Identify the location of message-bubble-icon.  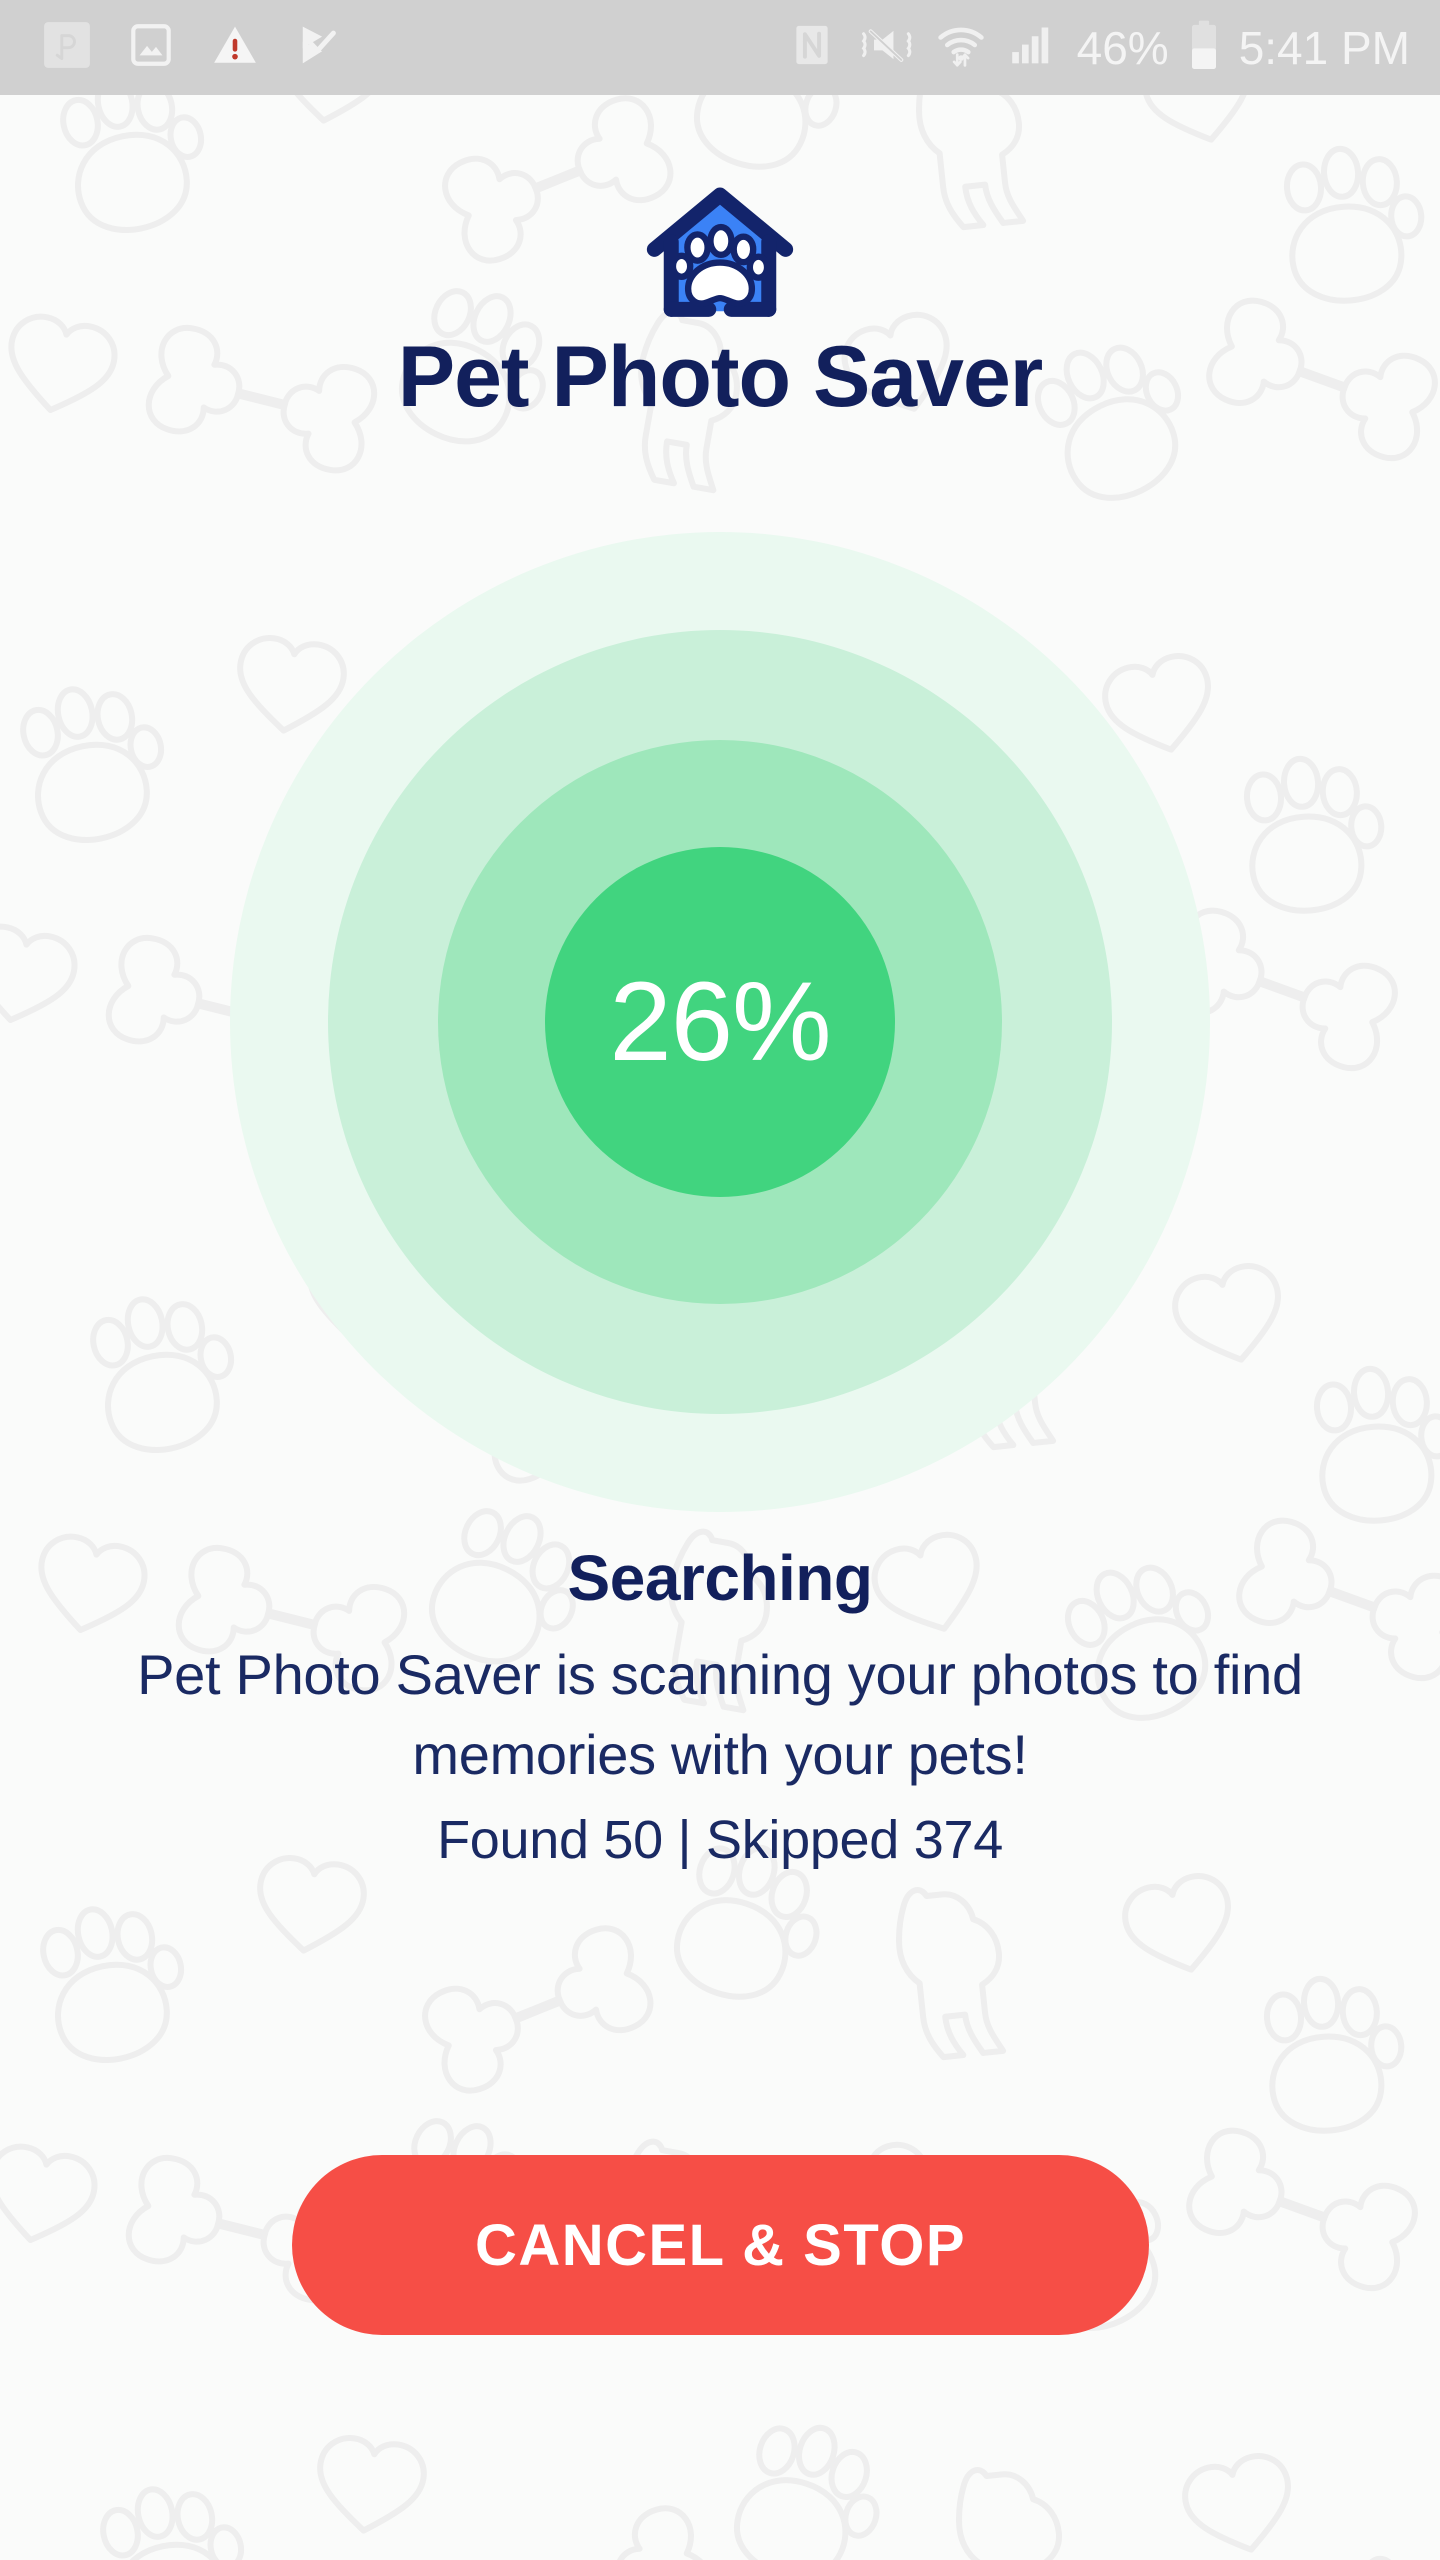
(67, 47).